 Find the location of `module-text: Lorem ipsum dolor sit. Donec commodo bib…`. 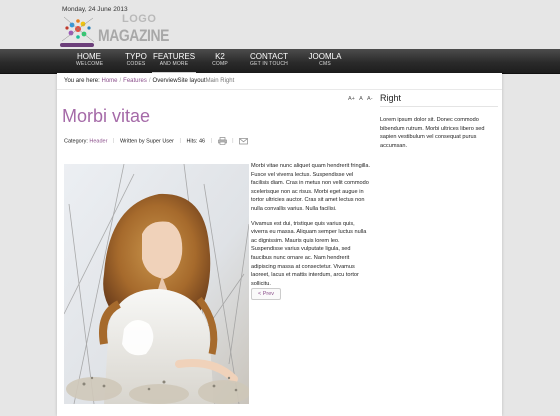

module-text: Lorem ipsum dolor sit. Donec commodo bib… is located at coordinates (432, 133).